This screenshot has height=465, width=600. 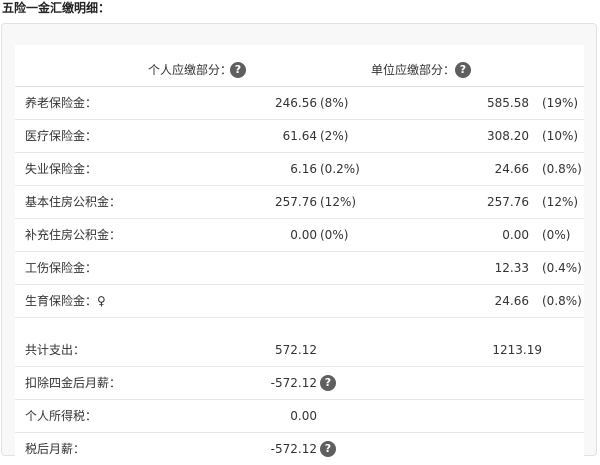 I want to click on total-company-value: 1213.19, so click(x=517, y=350).